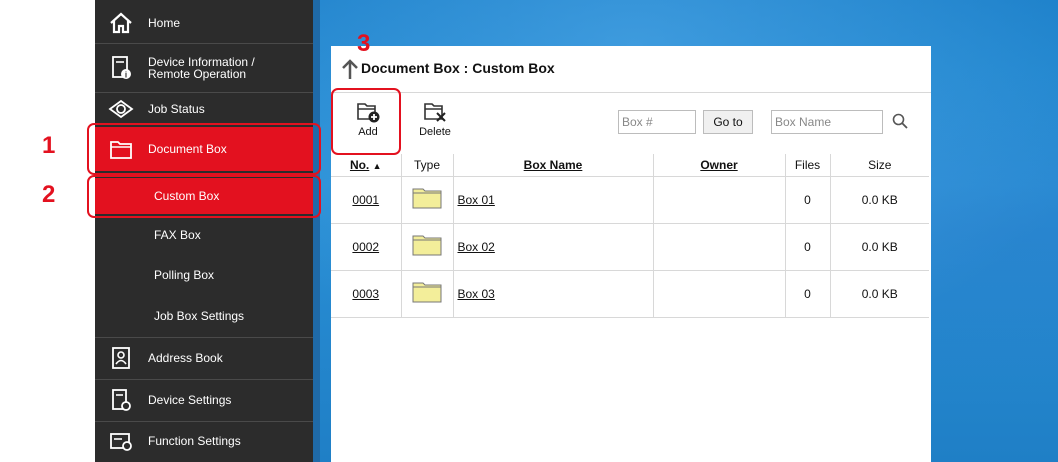 Image resolution: width=1058 pixels, height=462 pixels. I want to click on nav-home: Home, so click(204, 23).